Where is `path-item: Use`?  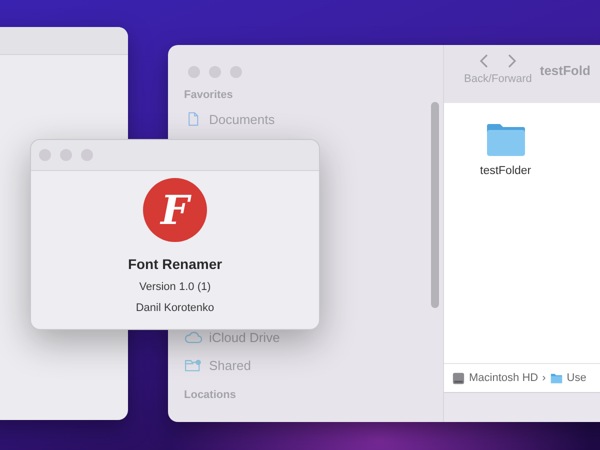 path-item: Use is located at coordinates (576, 378).